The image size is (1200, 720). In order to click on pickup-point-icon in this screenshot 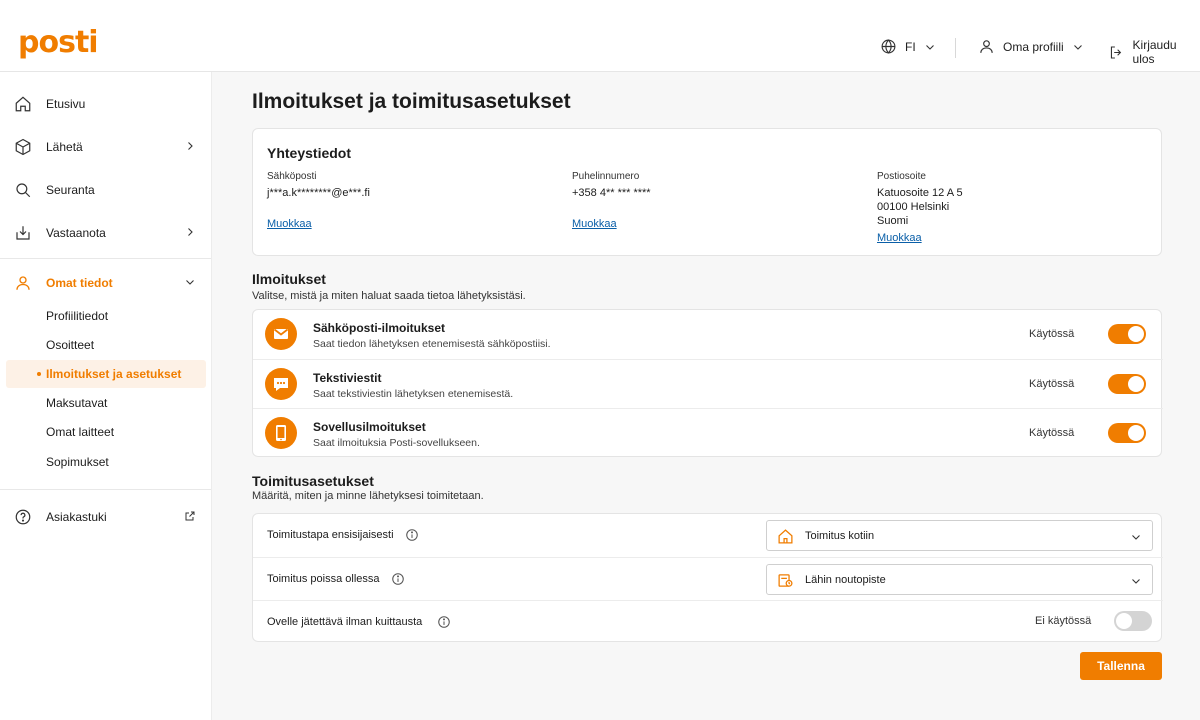, I will do `click(785, 580)`.